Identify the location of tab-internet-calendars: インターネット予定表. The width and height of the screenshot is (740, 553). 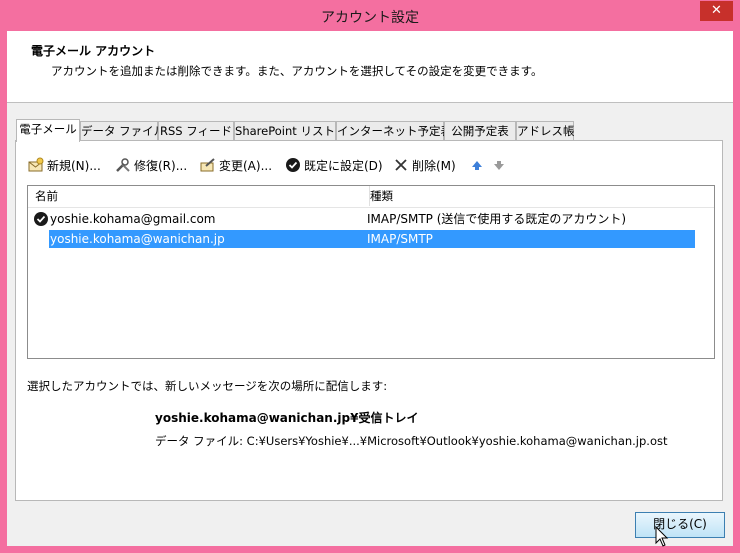
(394, 131).